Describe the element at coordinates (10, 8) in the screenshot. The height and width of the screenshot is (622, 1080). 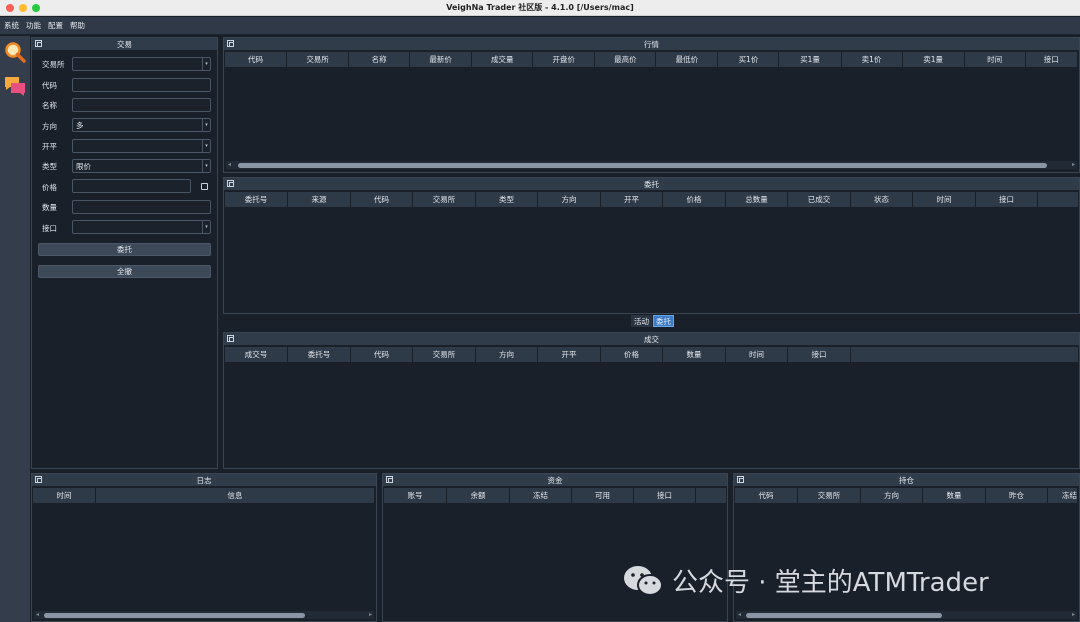
I see `close-window-button` at that location.